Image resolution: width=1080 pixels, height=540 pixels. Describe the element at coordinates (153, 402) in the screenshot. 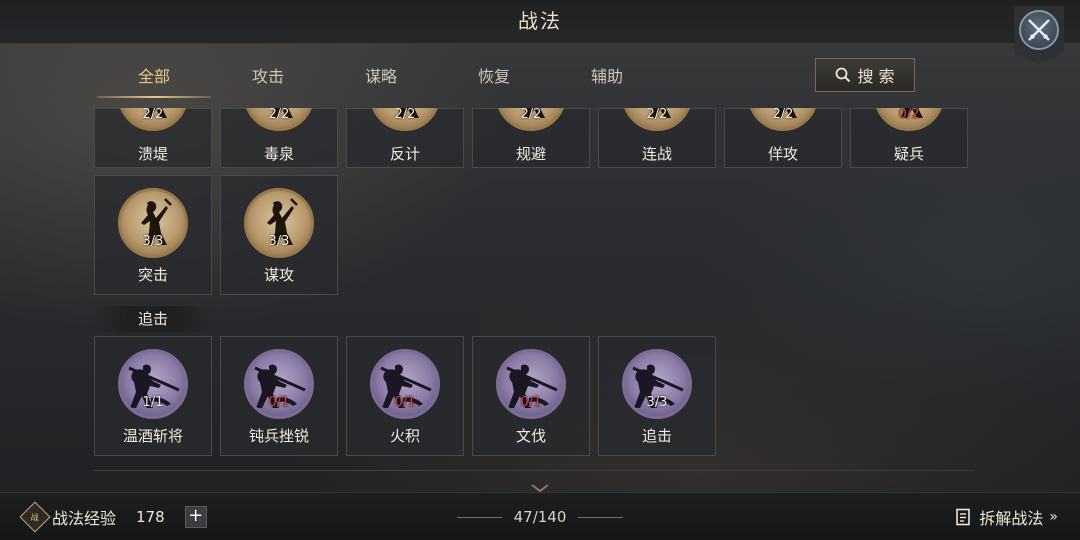

I see `tactic-count: 1/1` at that location.